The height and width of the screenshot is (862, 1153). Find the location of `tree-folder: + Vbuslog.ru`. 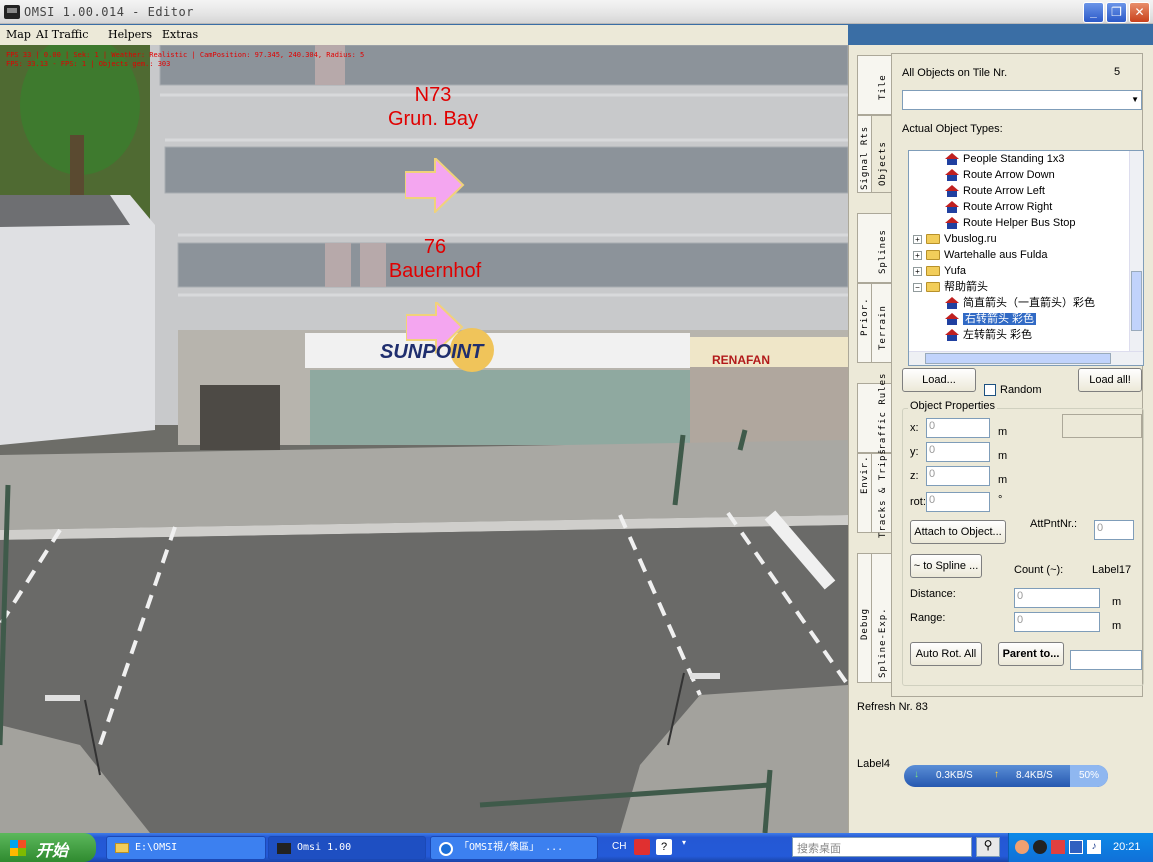

tree-folder: + Vbuslog.ru is located at coordinates (955, 239).